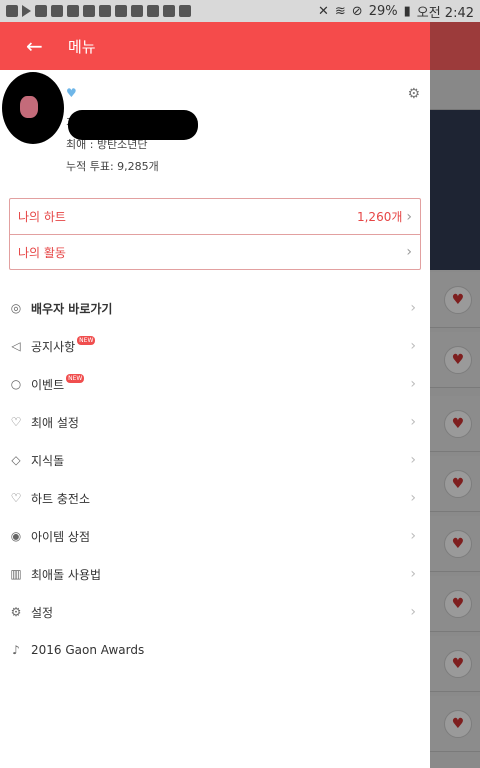 Image resolution: width=480 pixels, height=768 pixels. I want to click on menu-item-favorite-setting: ♡ 최애 설정 ›, so click(215, 422).